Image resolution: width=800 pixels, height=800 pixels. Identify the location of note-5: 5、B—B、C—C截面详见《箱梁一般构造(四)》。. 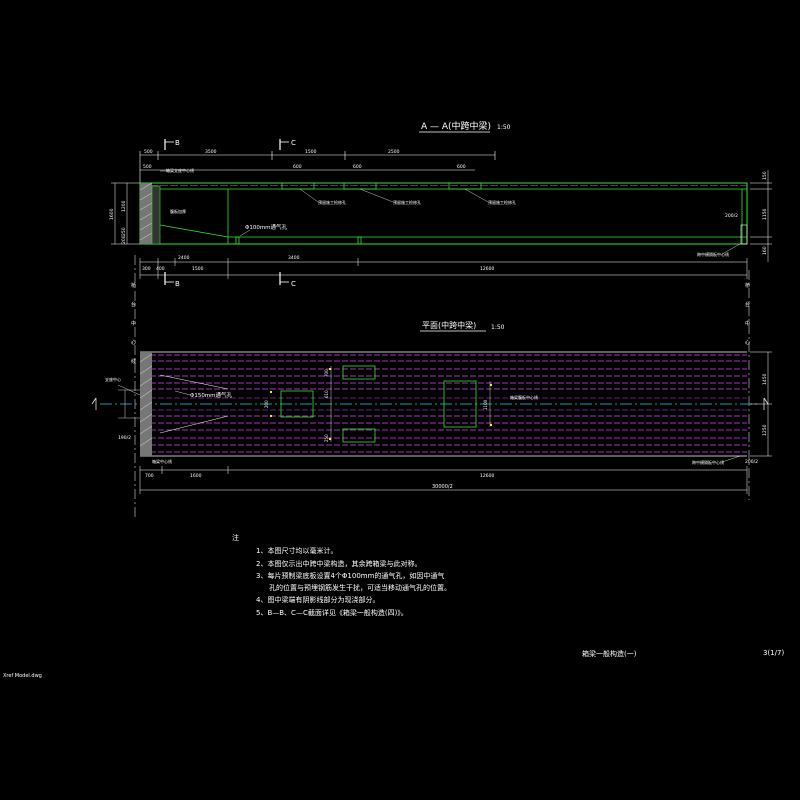
(332, 612).